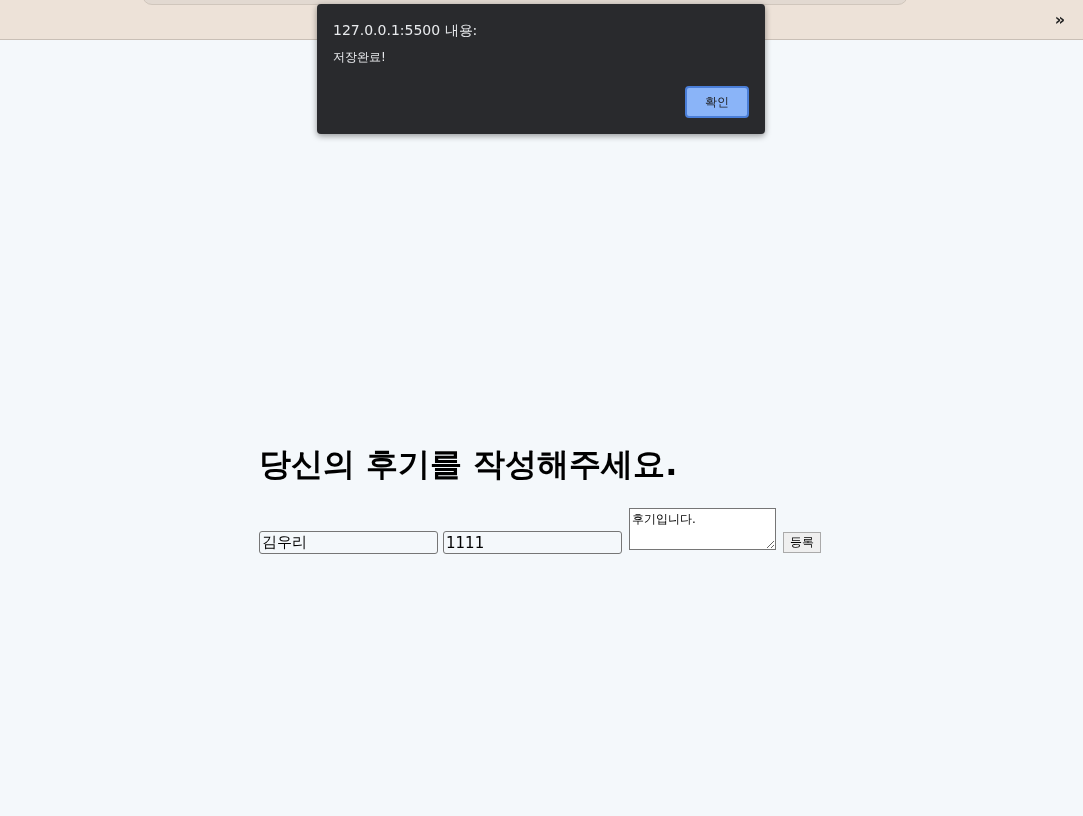  I want to click on name-field: 김우리, so click(348, 542).